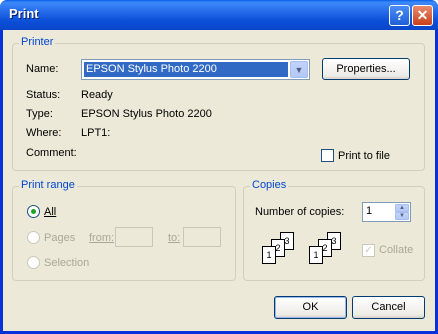 This screenshot has height=334, width=438. Describe the element at coordinates (327, 155) in the screenshot. I see `print-to-file-checkbox` at that location.